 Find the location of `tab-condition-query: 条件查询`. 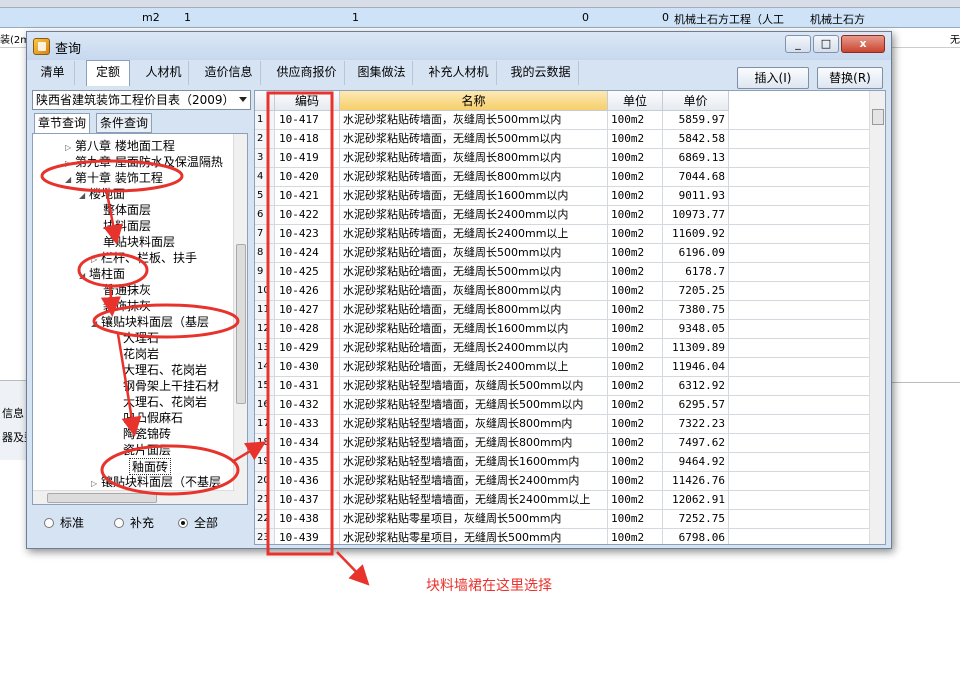

tab-condition-query: 条件查询 is located at coordinates (124, 123).